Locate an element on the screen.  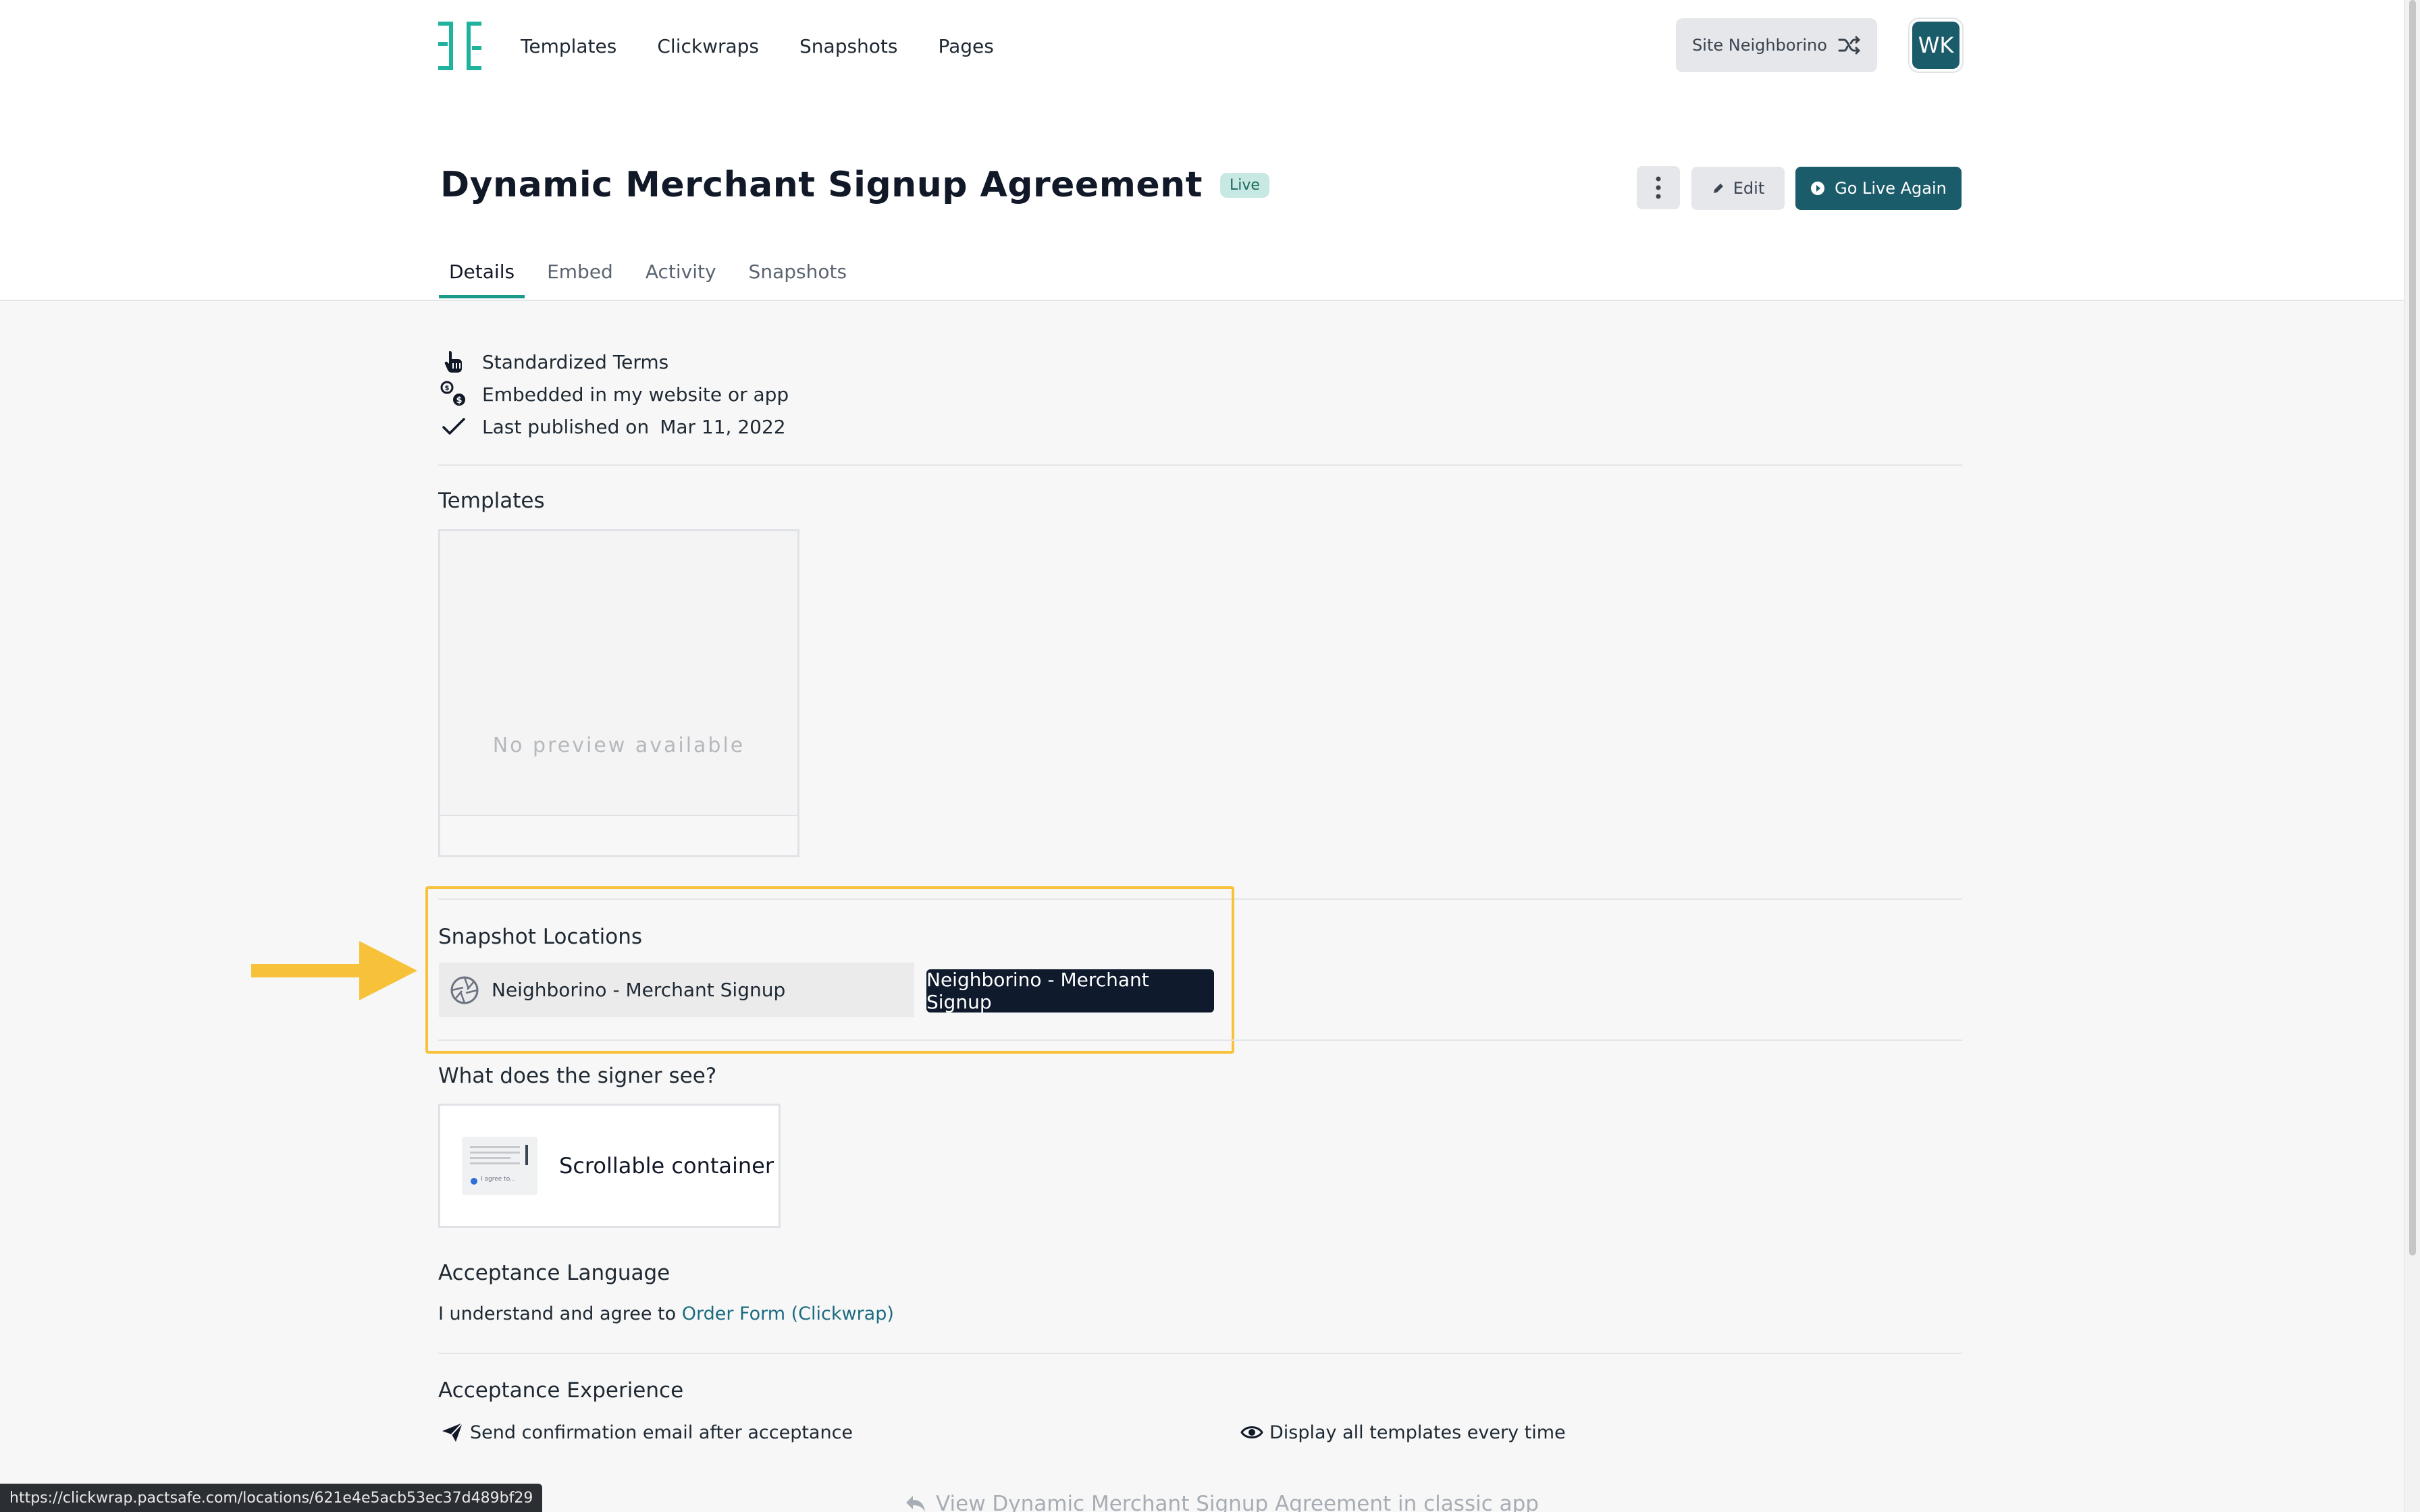
site-switch-label: Site Neighborino is located at coordinates (1759, 45).